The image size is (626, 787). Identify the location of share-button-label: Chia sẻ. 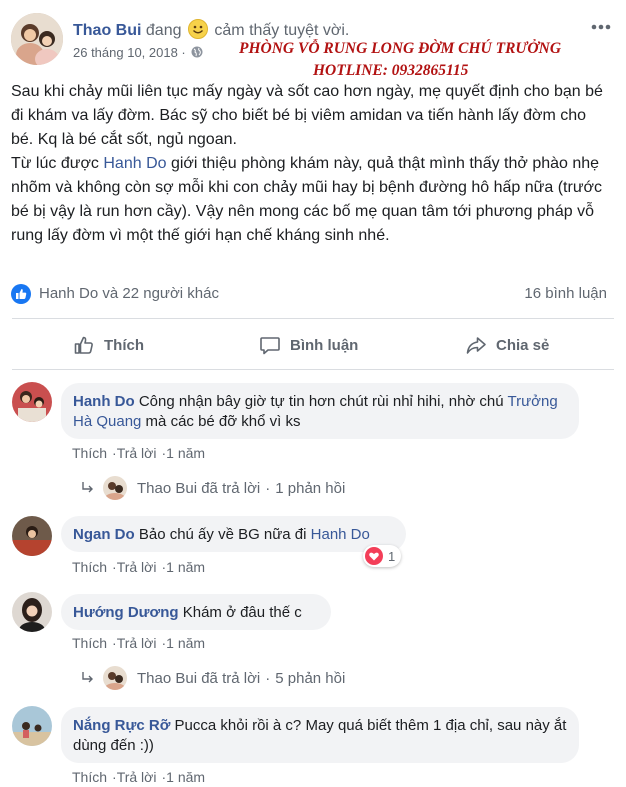
(523, 345).